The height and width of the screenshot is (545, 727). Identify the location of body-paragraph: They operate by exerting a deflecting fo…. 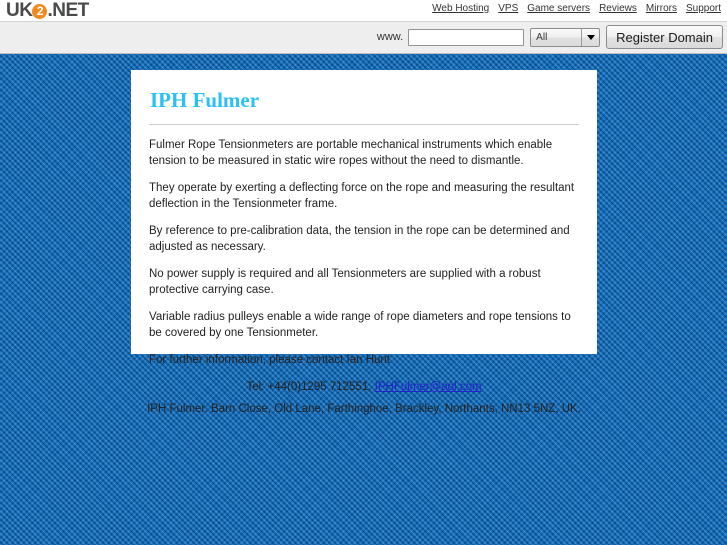
(362, 196).